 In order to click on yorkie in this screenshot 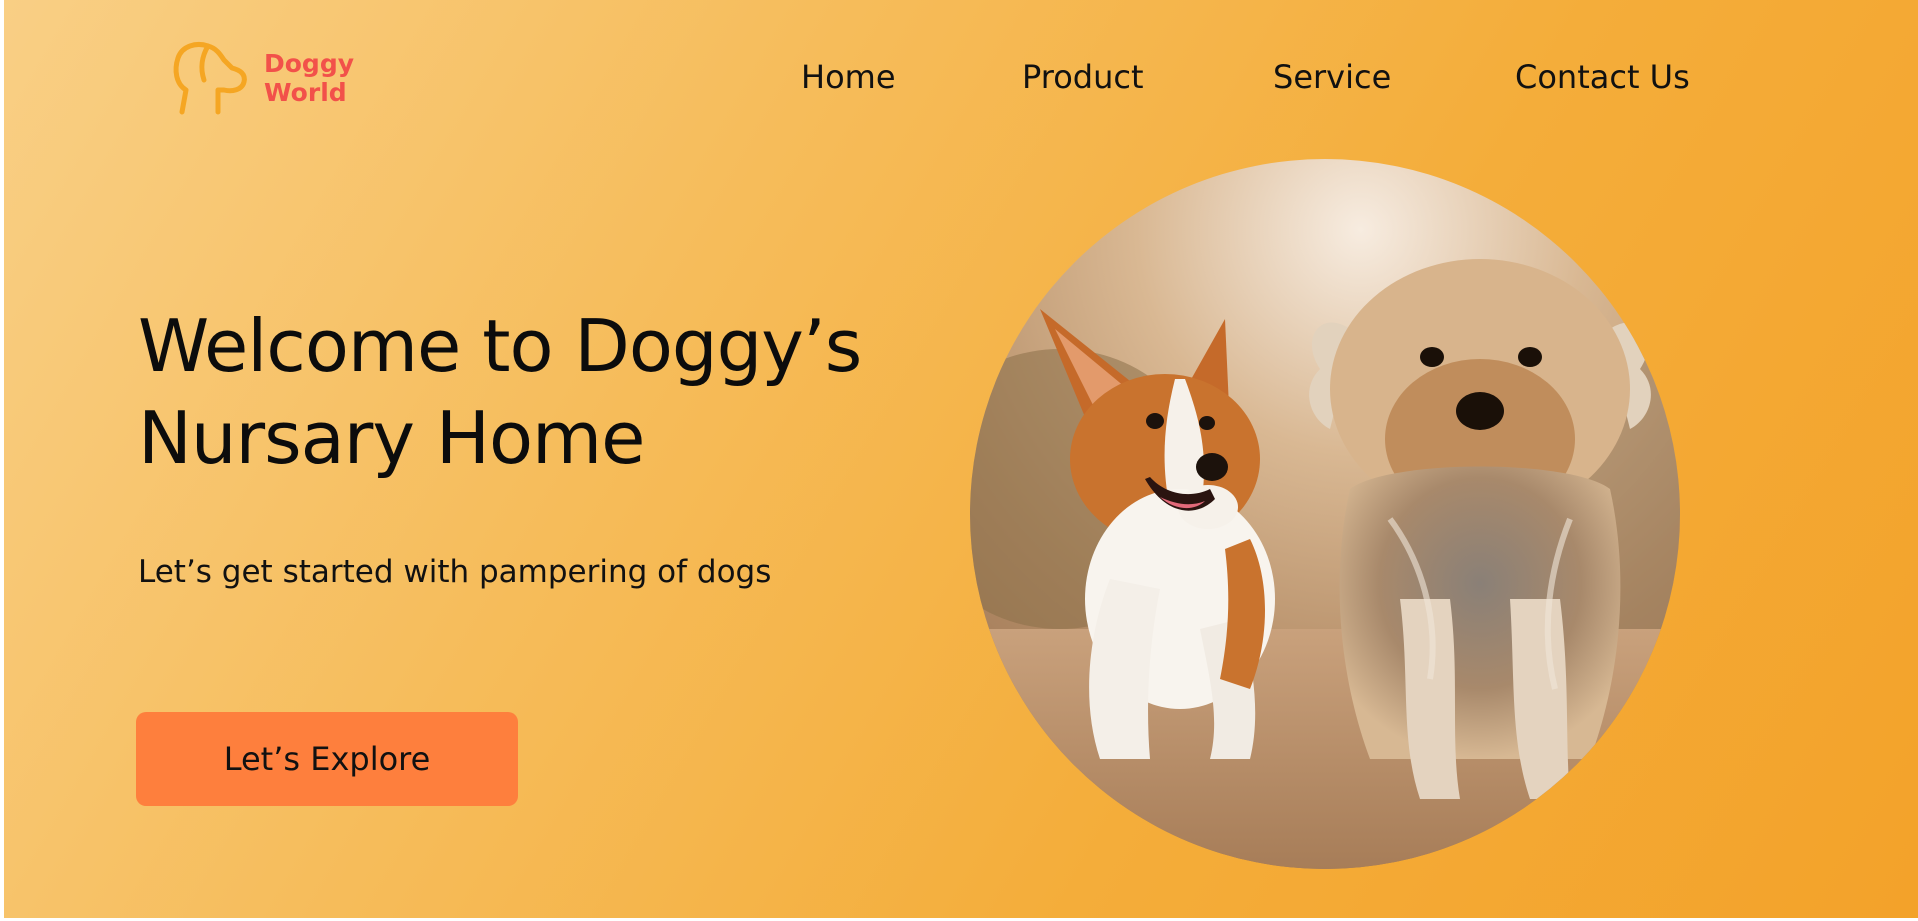, I will do `click(1480, 529)`.